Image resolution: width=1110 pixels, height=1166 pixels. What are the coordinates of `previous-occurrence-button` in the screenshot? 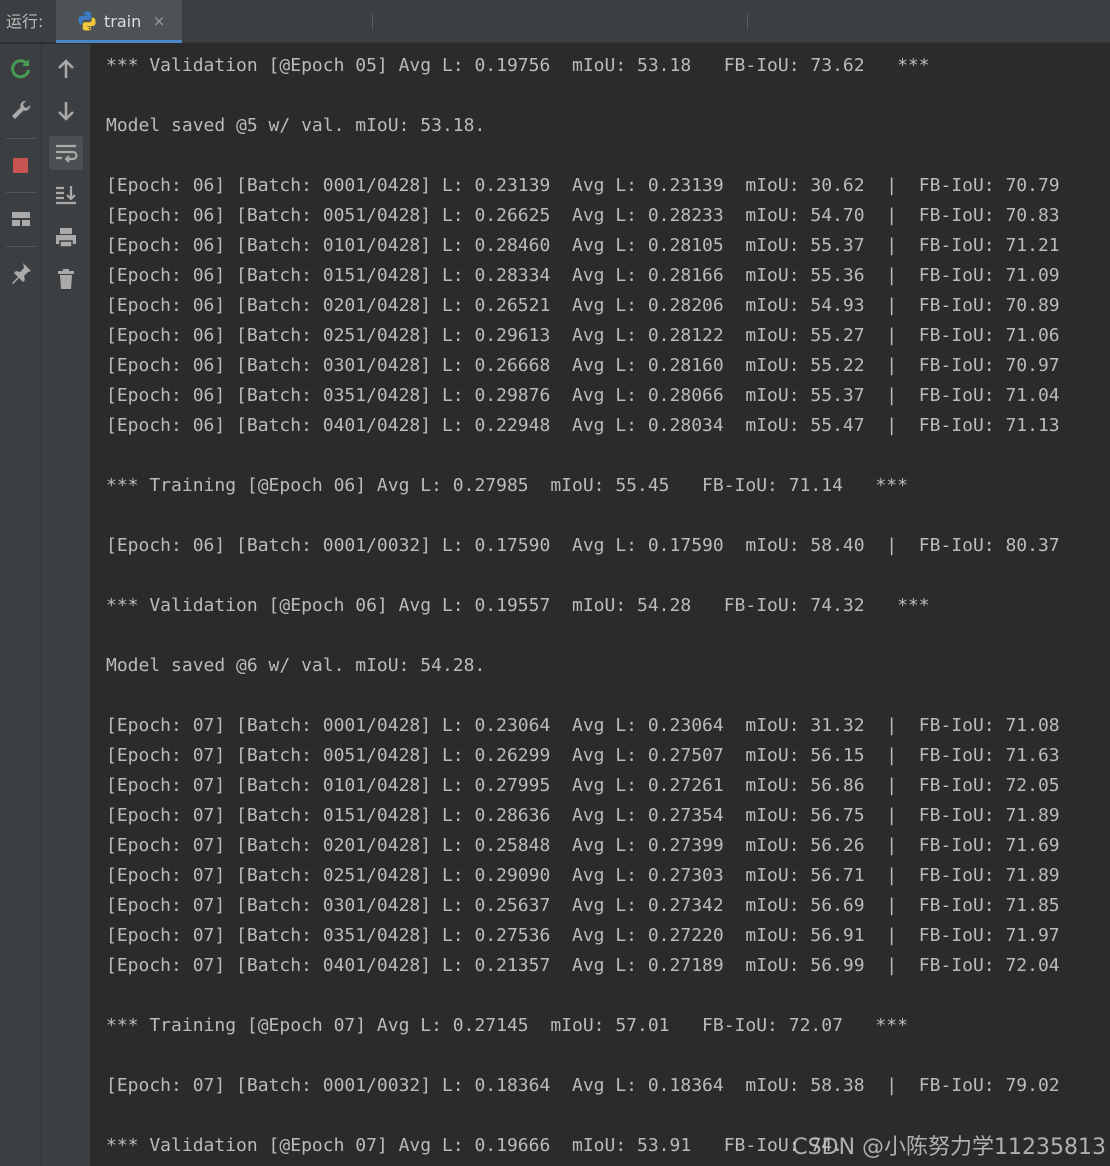 It's located at (66, 69).